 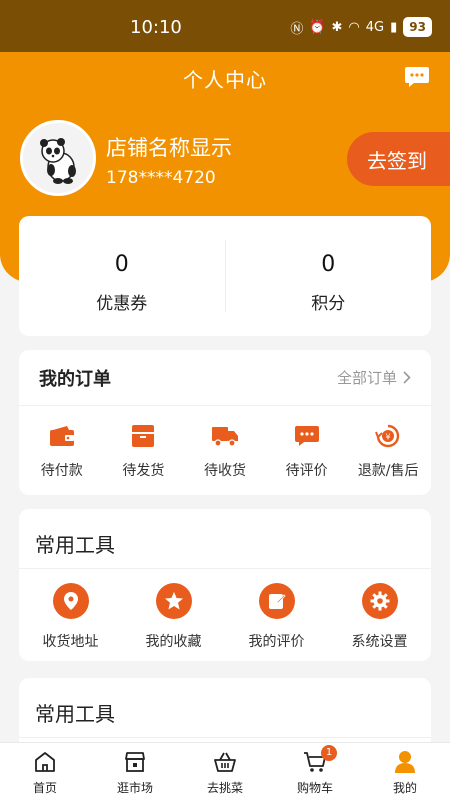 I want to click on nav-market: 逛市场, so click(x=135, y=771).